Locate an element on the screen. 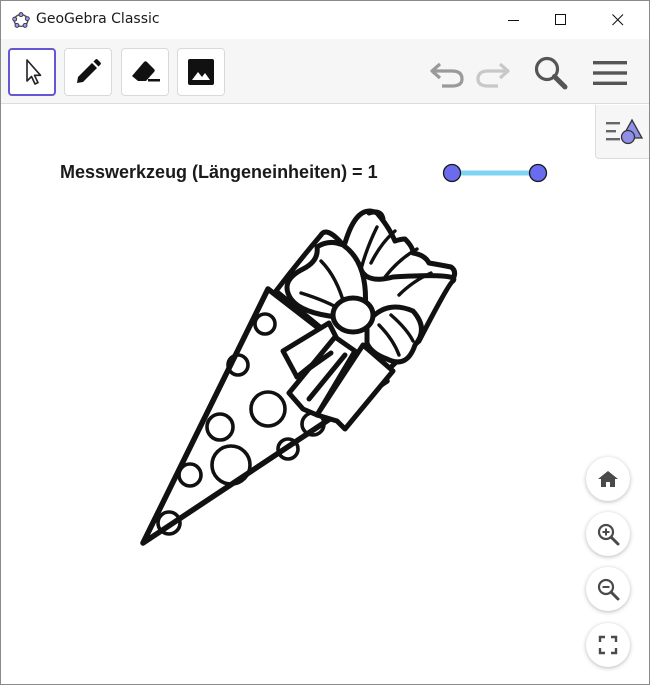 This screenshot has height=685, width=650. search-icon is located at coordinates (551, 73).